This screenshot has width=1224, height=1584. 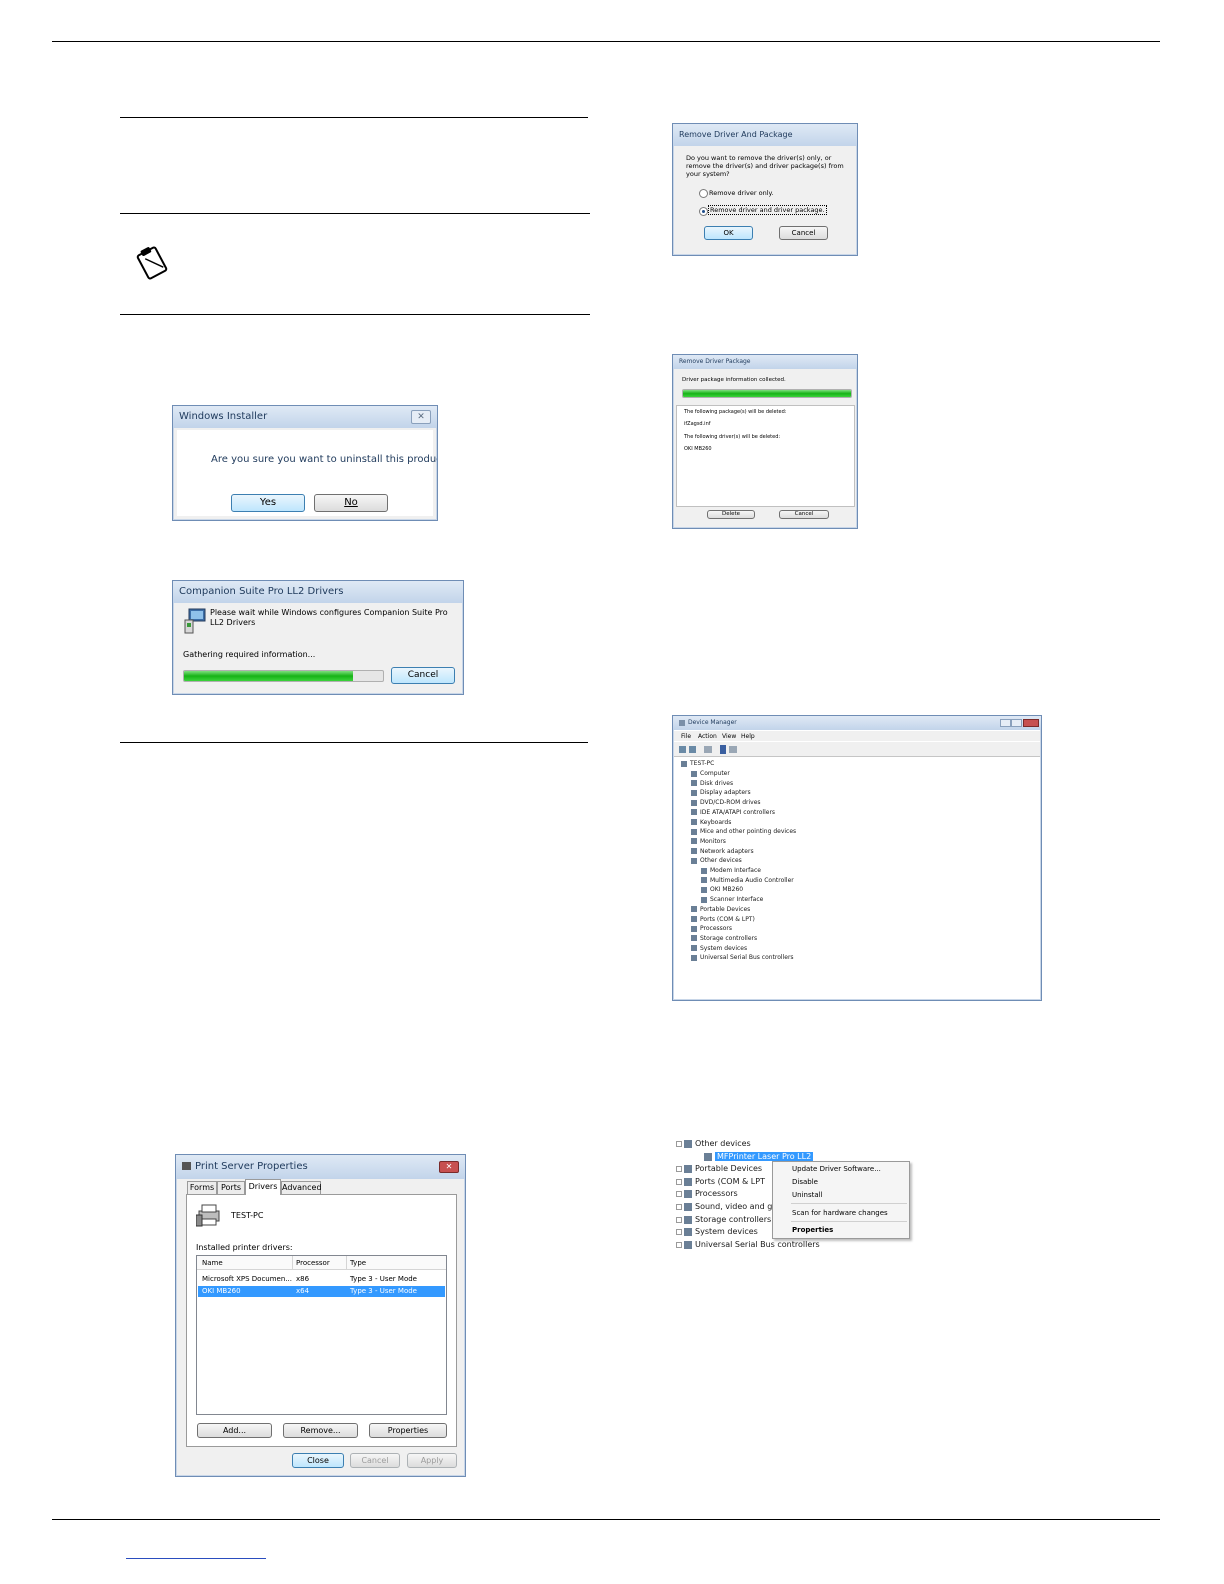 What do you see at coordinates (728, 233) in the screenshot?
I see `ok-button: OK` at bounding box center [728, 233].